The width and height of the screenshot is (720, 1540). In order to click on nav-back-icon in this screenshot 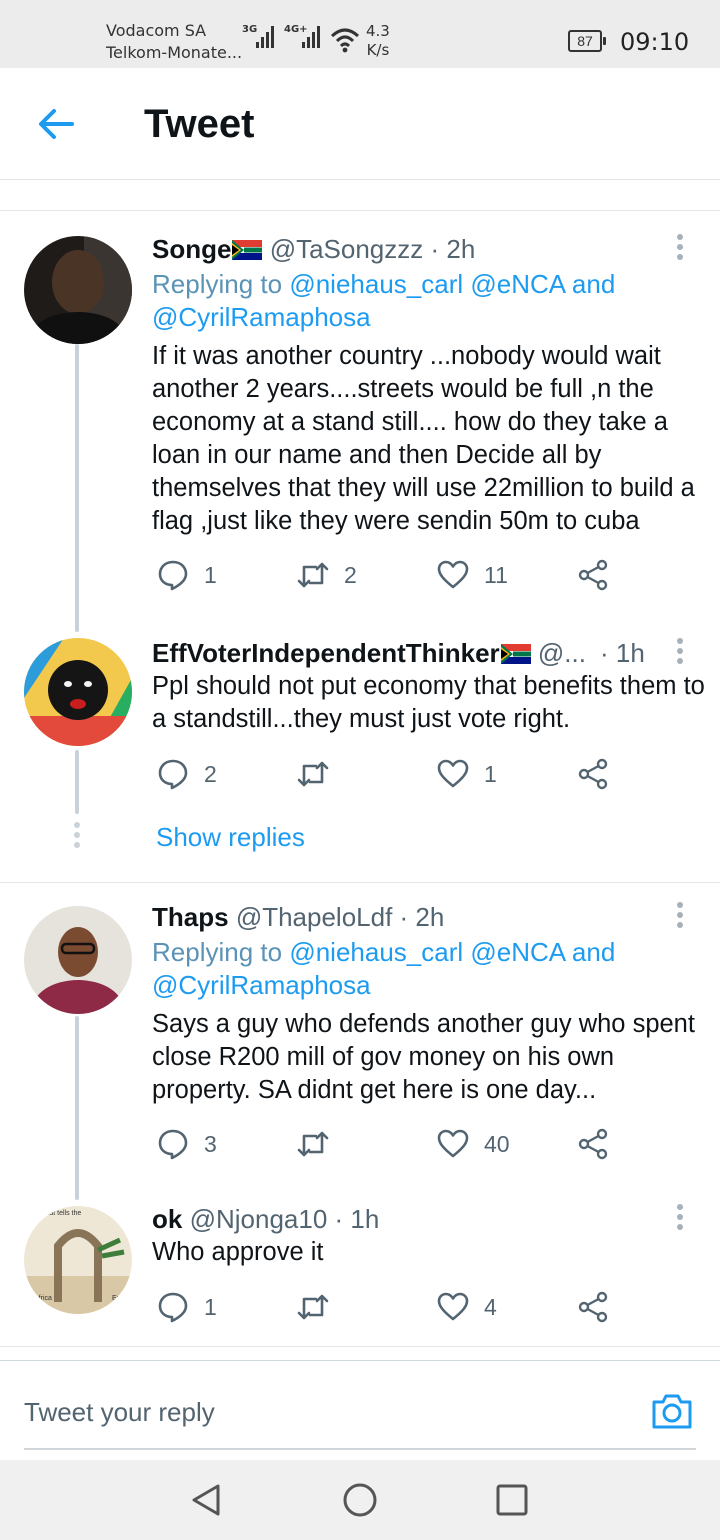, I will do `click(206, 1500)`.